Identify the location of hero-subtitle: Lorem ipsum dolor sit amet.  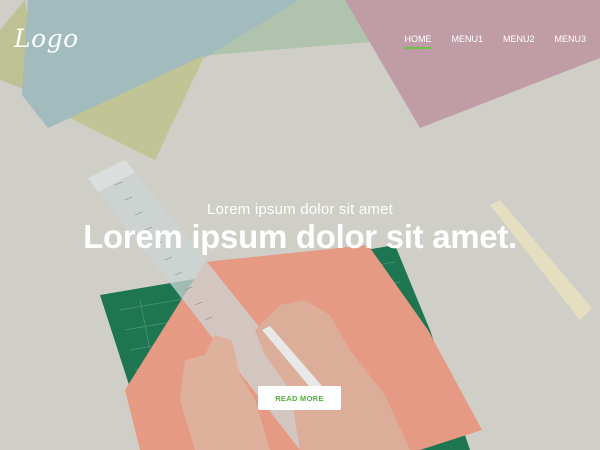
(300, 209).